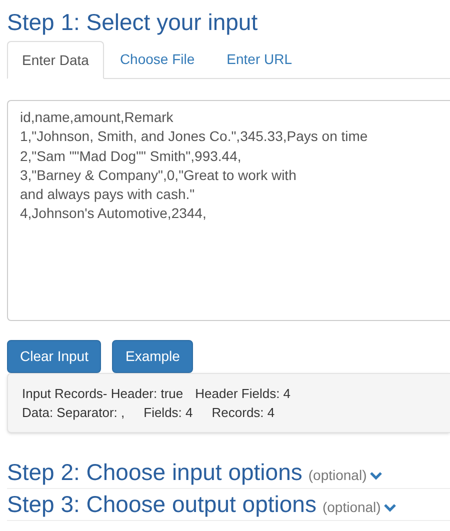 This screenshot has width=450, height=531. What do you see at coordinates (243, 413) in the screenshot?
I see `stat-text: Records: 4` at bounding box center [243, 413].